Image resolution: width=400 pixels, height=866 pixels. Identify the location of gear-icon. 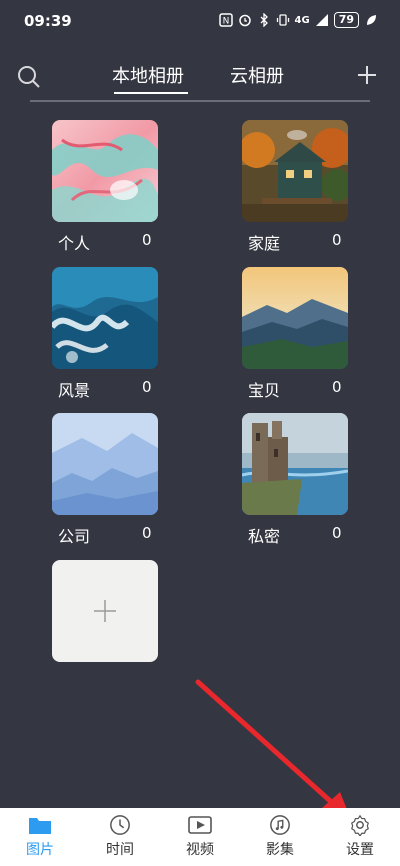
(360, 825).